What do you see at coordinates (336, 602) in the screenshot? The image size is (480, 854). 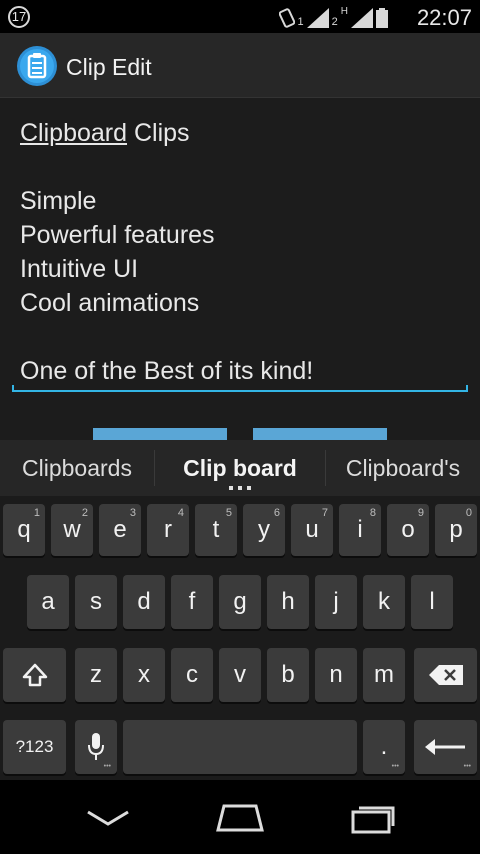 I see `key-j: j` at bounding box center [336, 602].